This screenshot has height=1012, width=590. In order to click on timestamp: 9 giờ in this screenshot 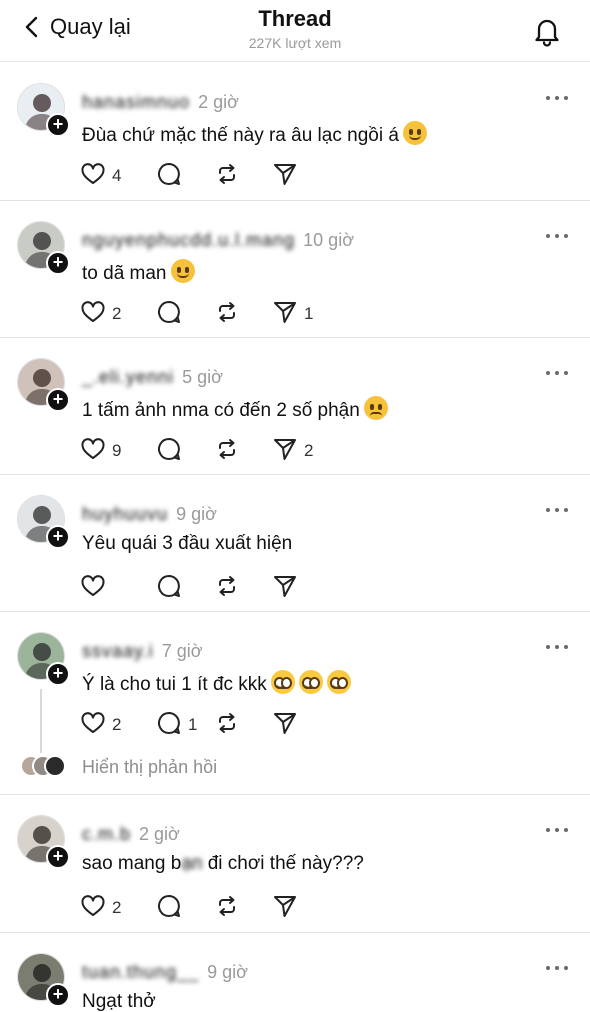, I will do `click(196, 513)`.